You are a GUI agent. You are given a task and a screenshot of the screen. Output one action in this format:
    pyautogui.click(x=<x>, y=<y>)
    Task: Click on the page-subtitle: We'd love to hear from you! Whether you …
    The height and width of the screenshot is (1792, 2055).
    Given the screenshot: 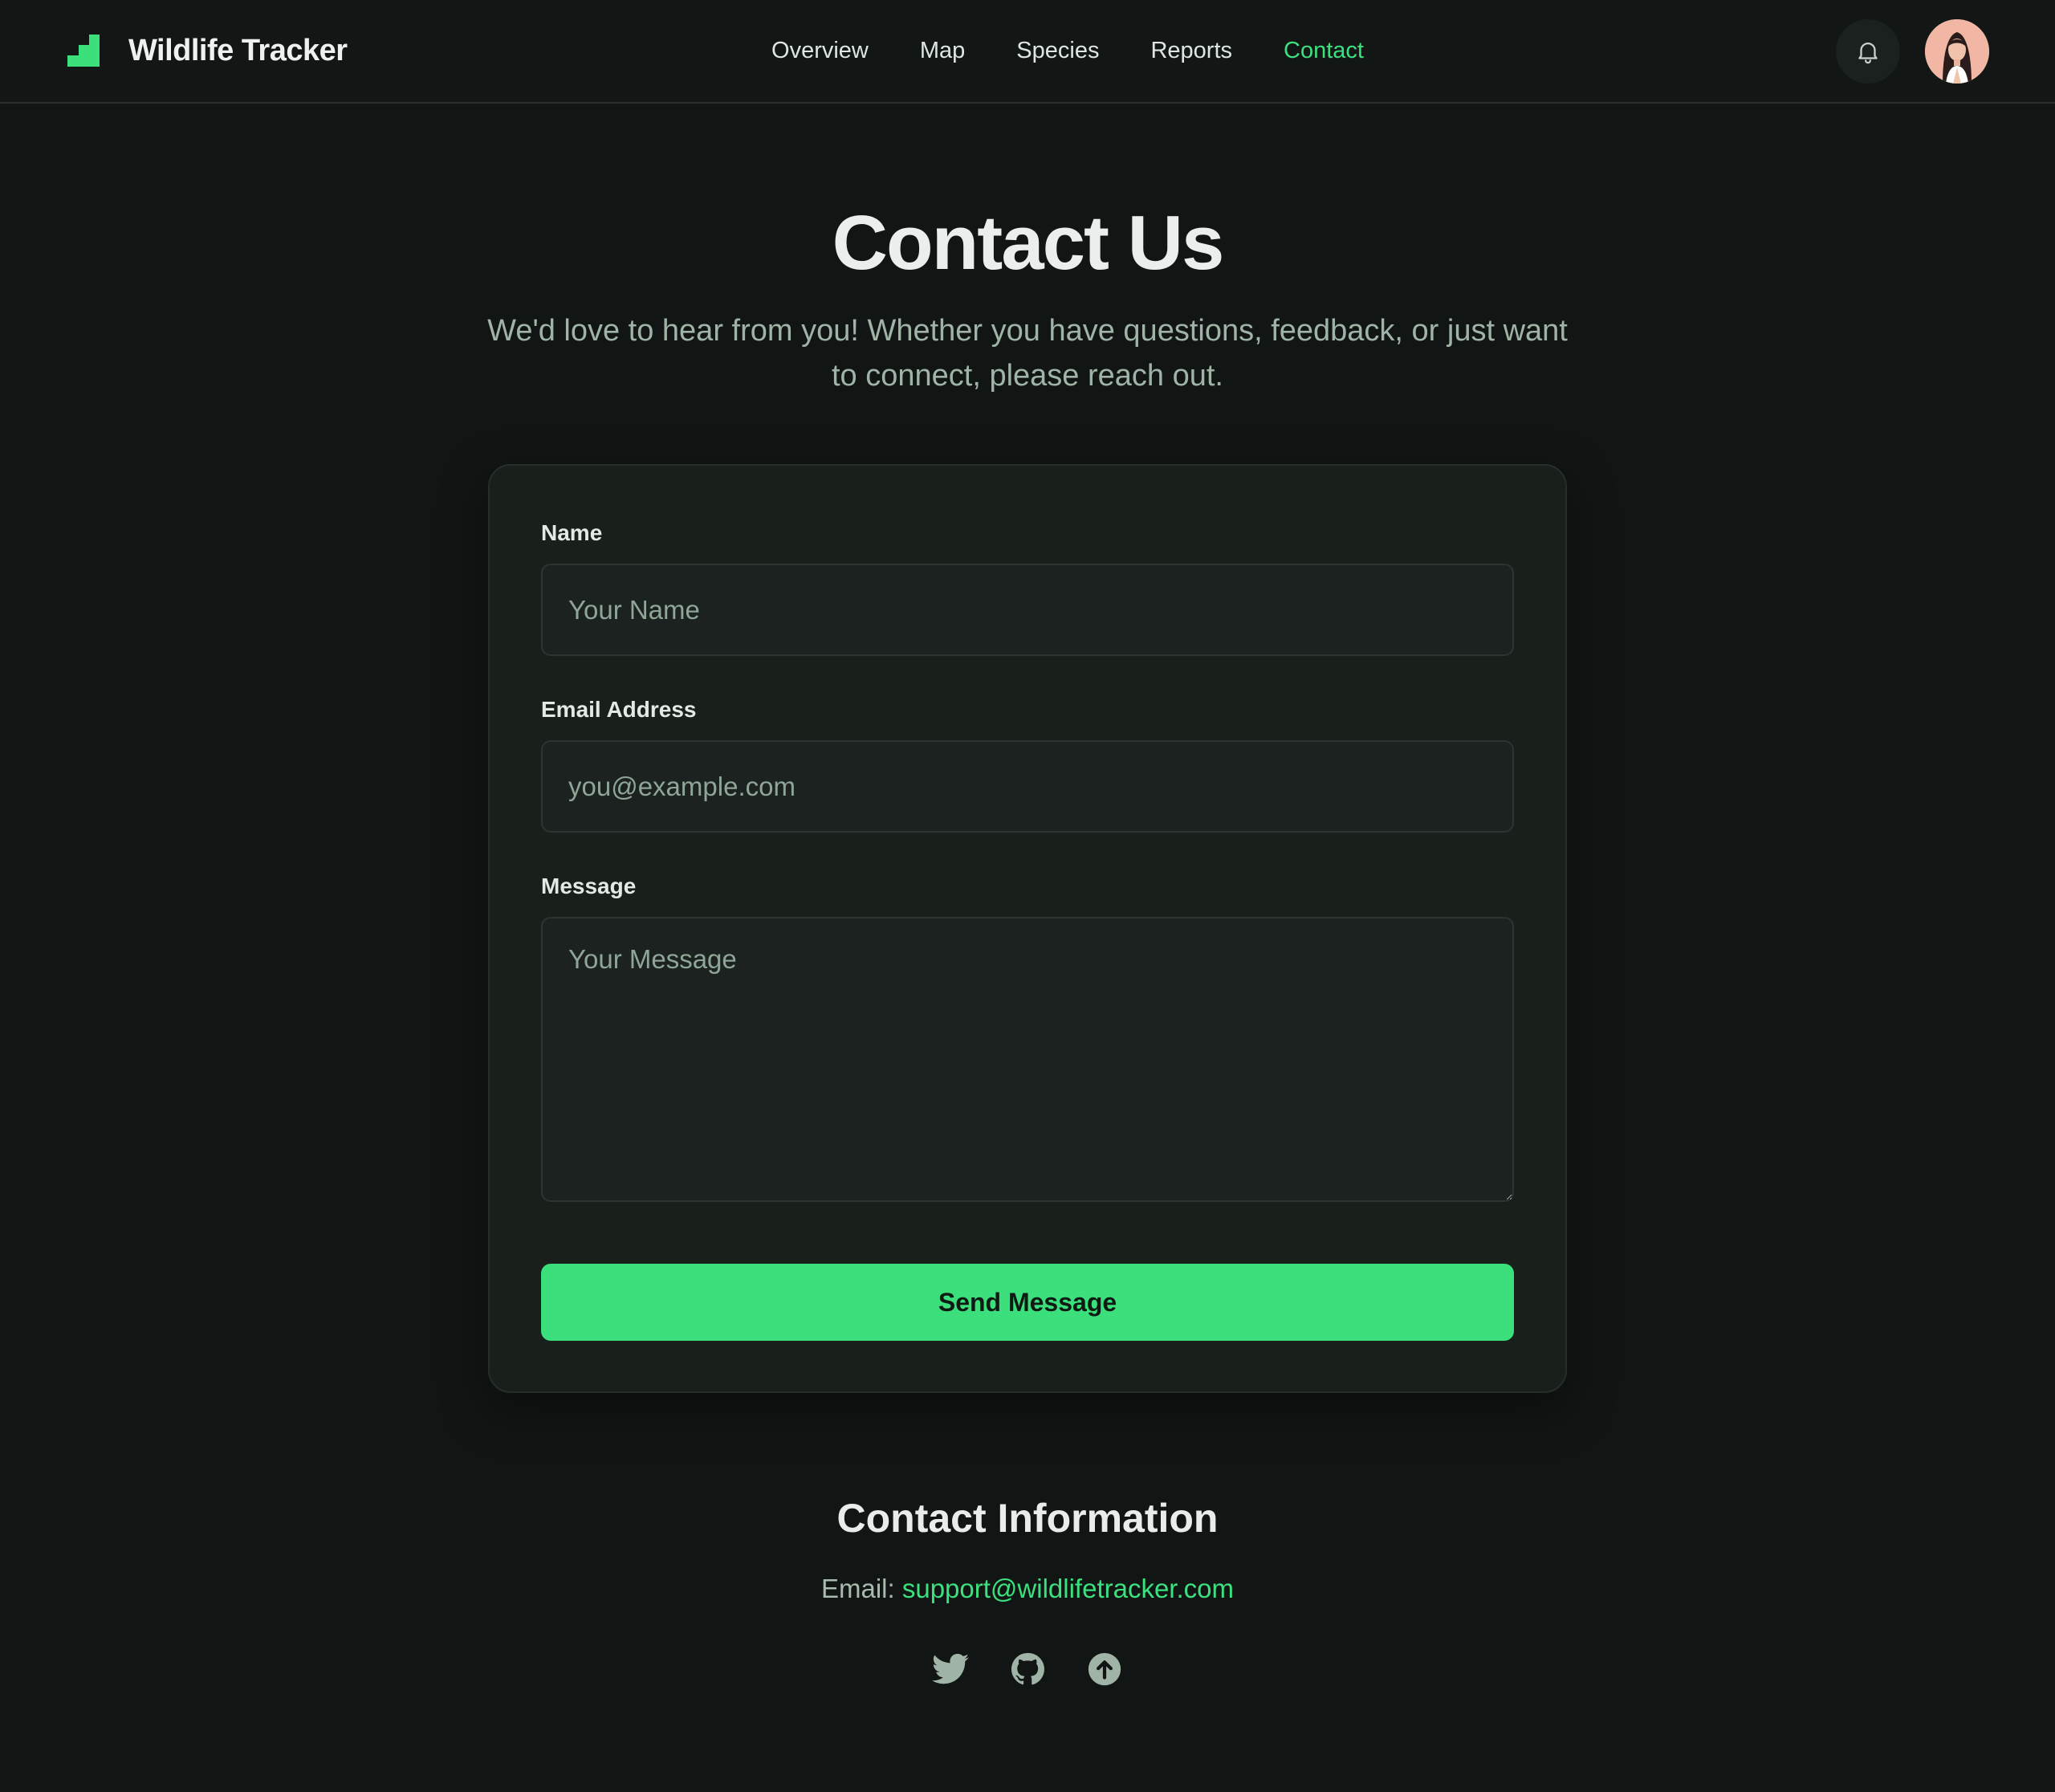 What is the action you would take?
    pyautogui.click(x=1027, y=353)
    